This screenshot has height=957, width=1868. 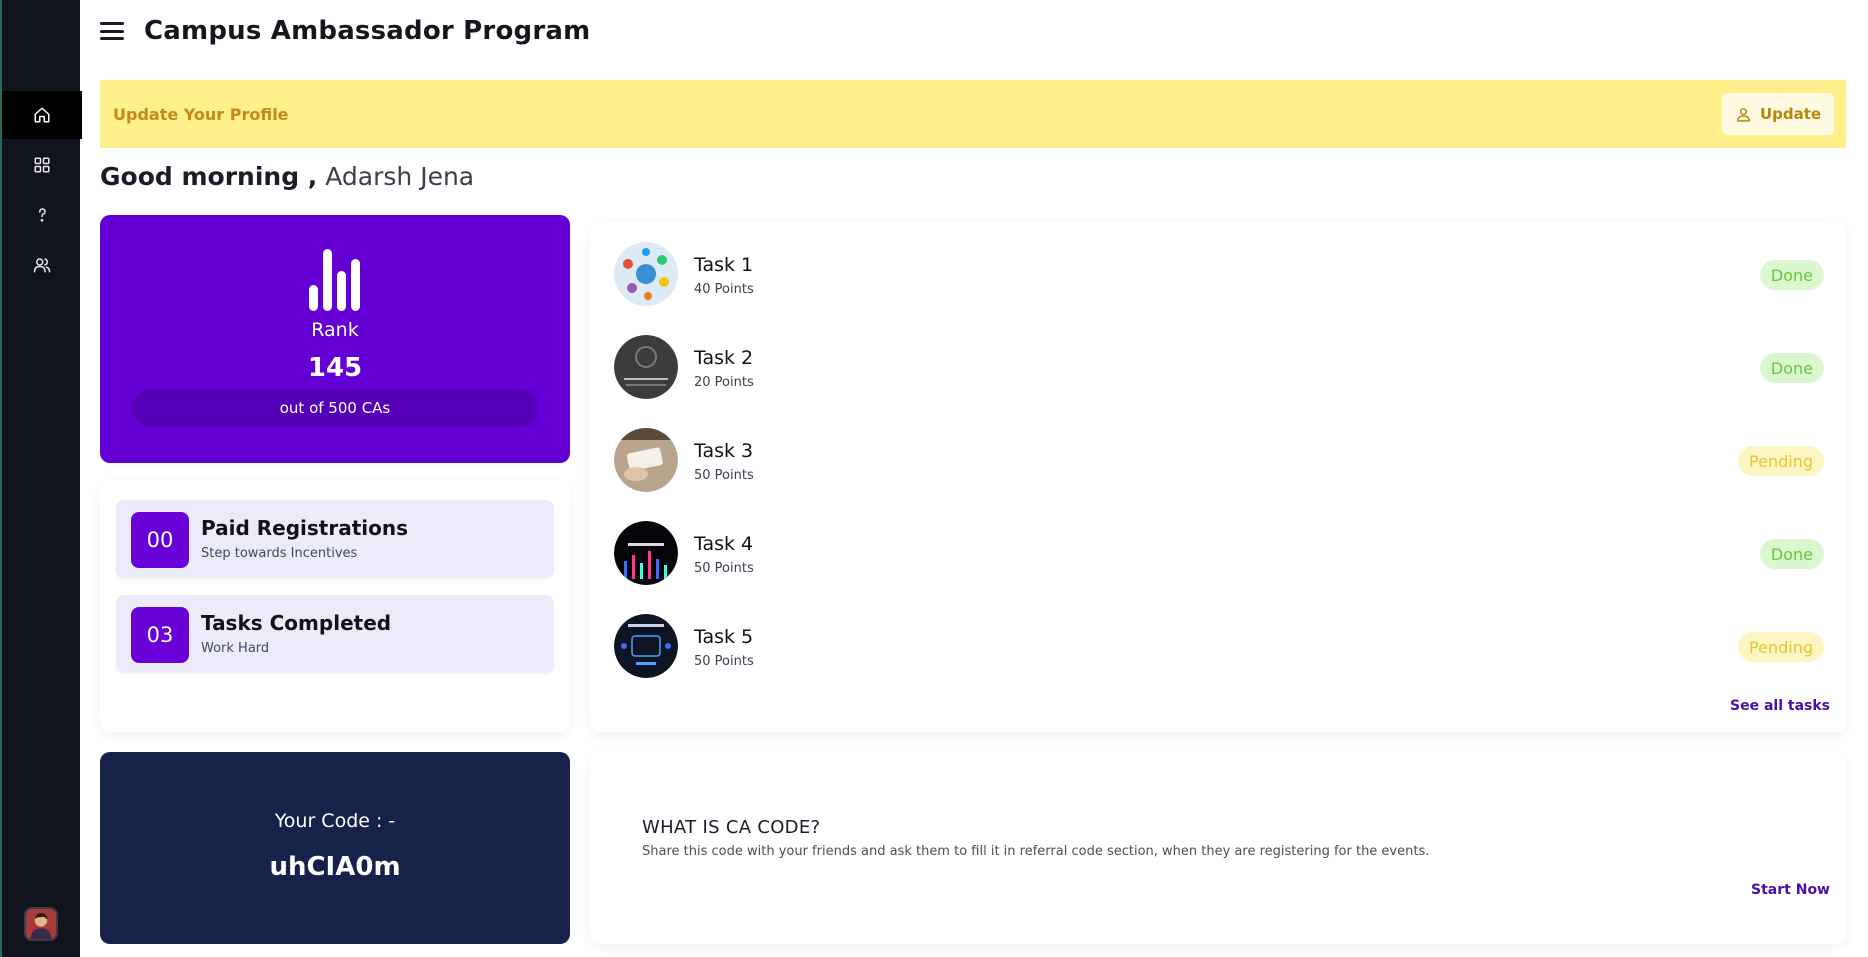 I want to click on help-icon, so click(x=42, y=215).